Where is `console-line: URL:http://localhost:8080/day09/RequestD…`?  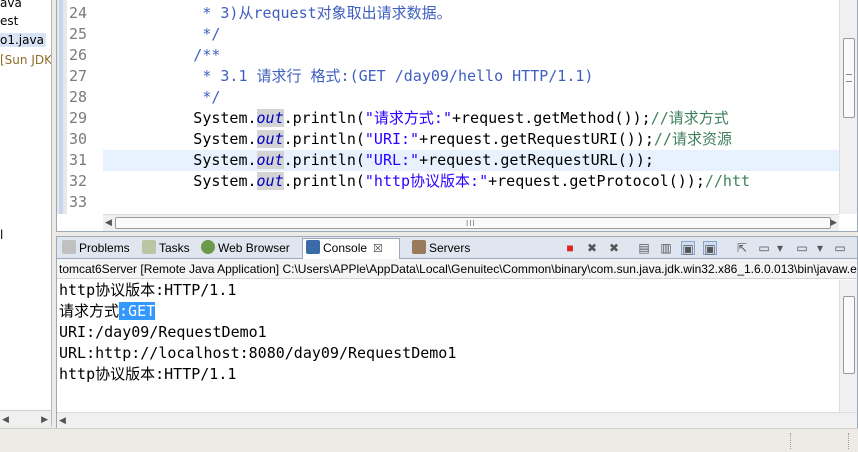
console-line: URL:http://localhost:8080/day09/RequestD… is located at coordinates (258, 353).